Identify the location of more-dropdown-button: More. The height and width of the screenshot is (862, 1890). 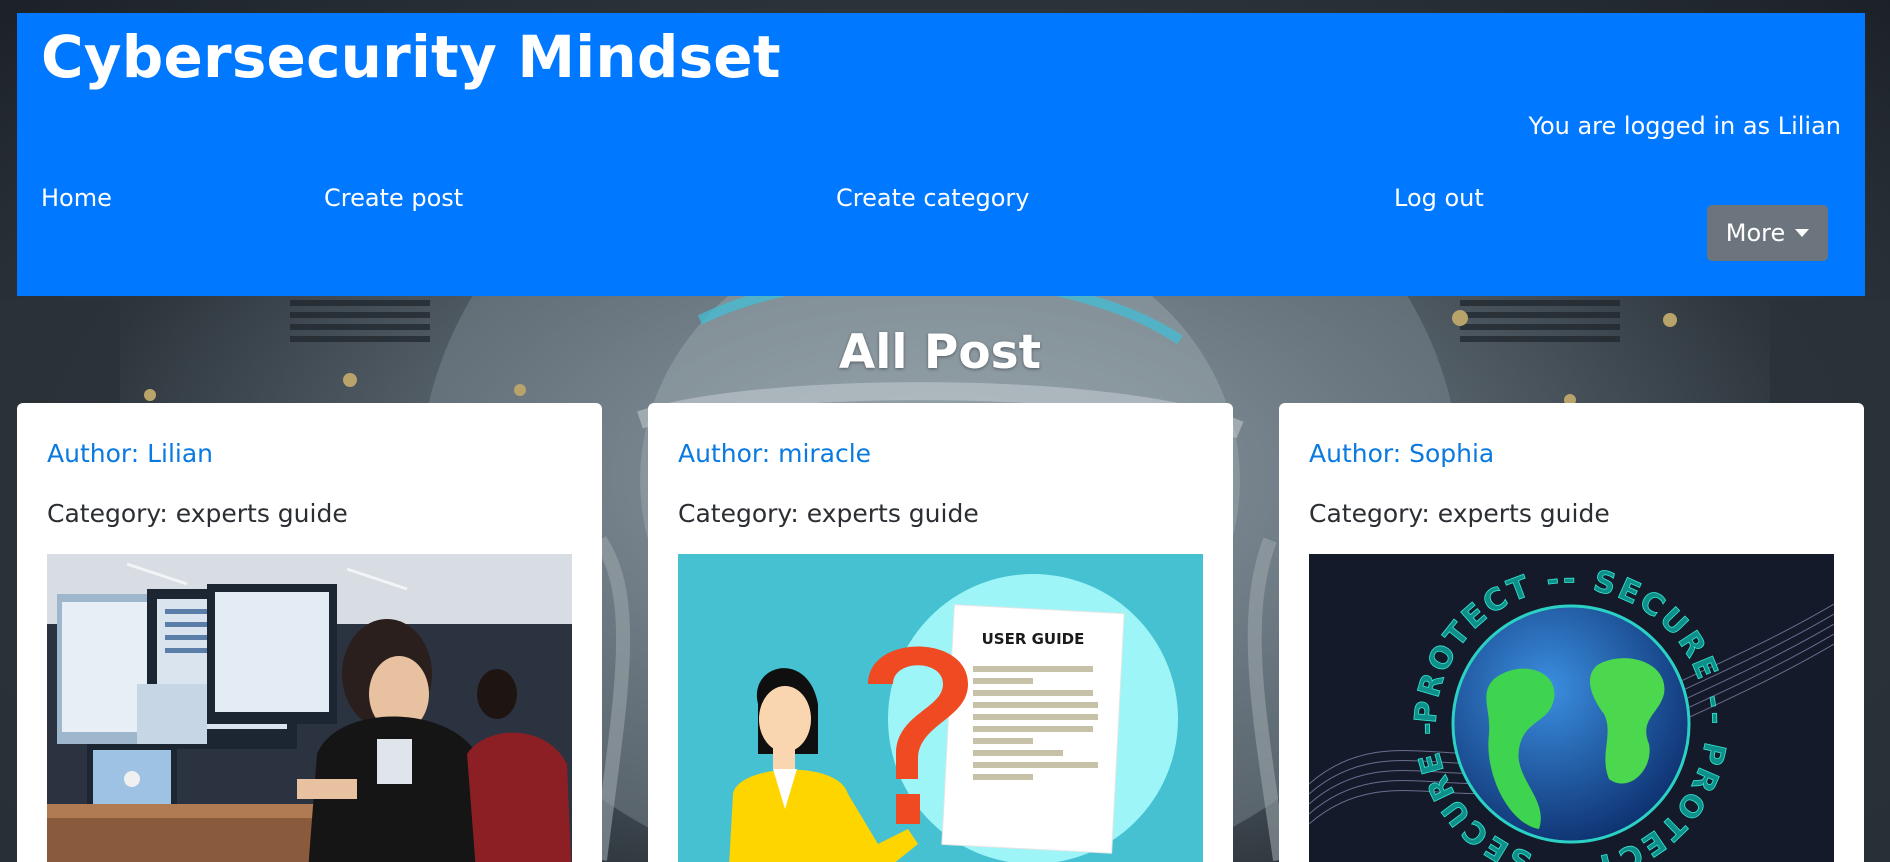
(1767, 233).